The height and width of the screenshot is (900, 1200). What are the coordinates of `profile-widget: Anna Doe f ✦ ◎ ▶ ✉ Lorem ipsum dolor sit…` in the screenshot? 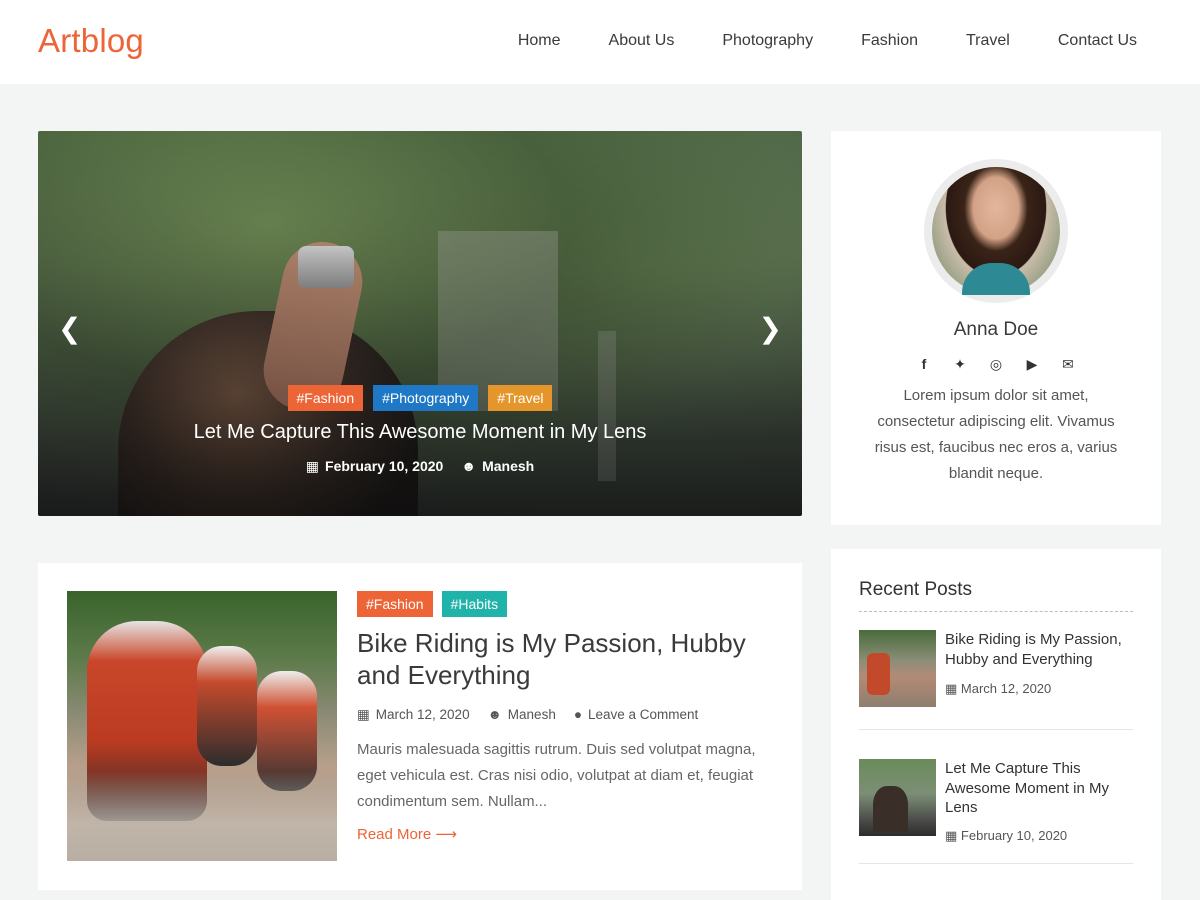 It's located at (996, 328).